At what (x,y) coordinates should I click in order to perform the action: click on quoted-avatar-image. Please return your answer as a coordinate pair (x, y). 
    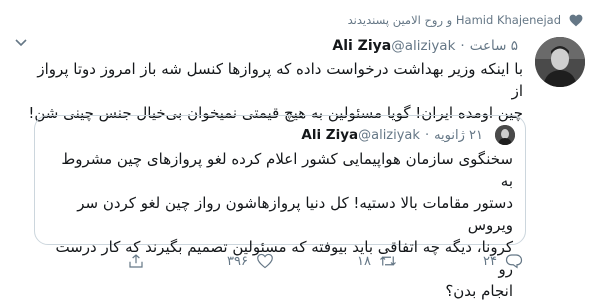
    Looking at the image, I should click on (505, 135).